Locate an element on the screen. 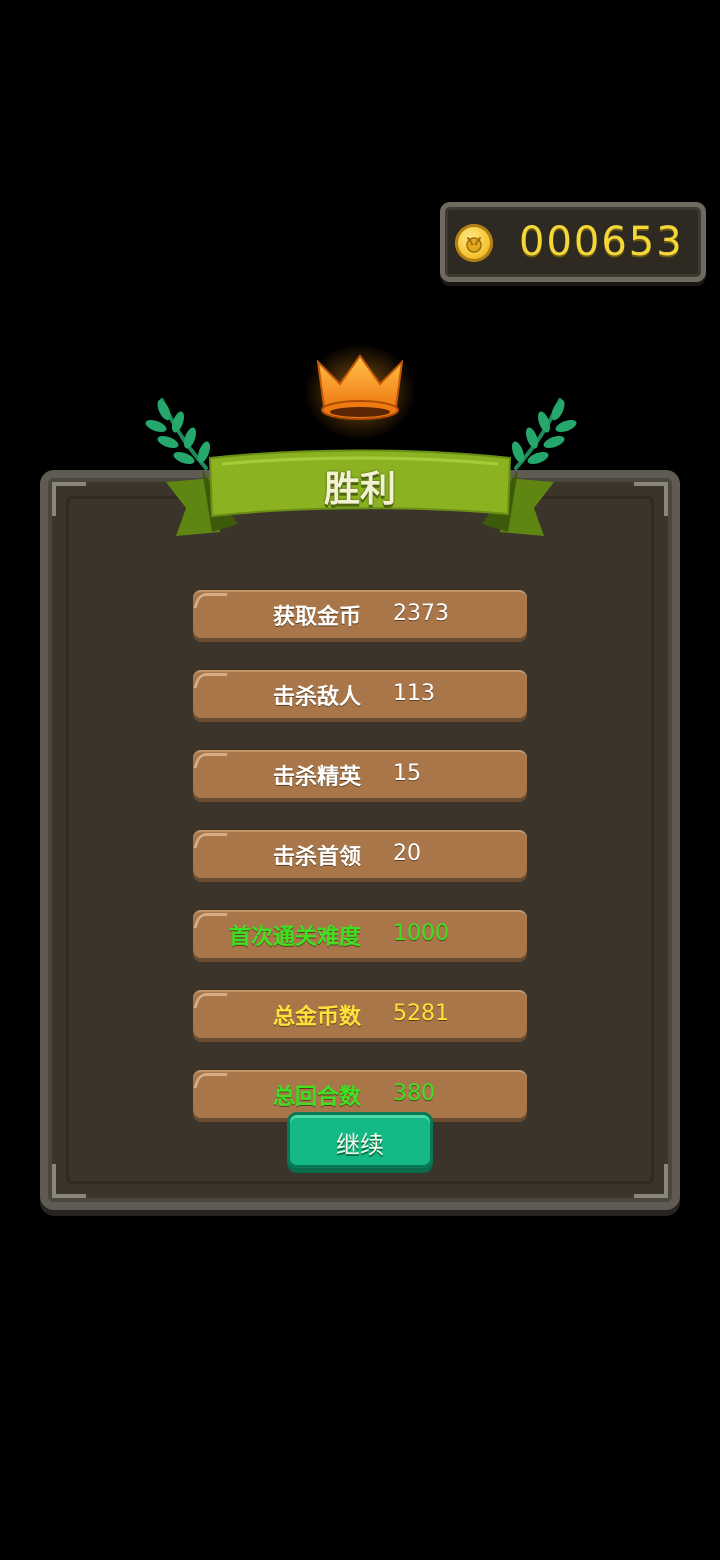 The image size is (720, 1560). stat-row-total-rounds: 总回合数 380 is located at coordinates (360, 1094).